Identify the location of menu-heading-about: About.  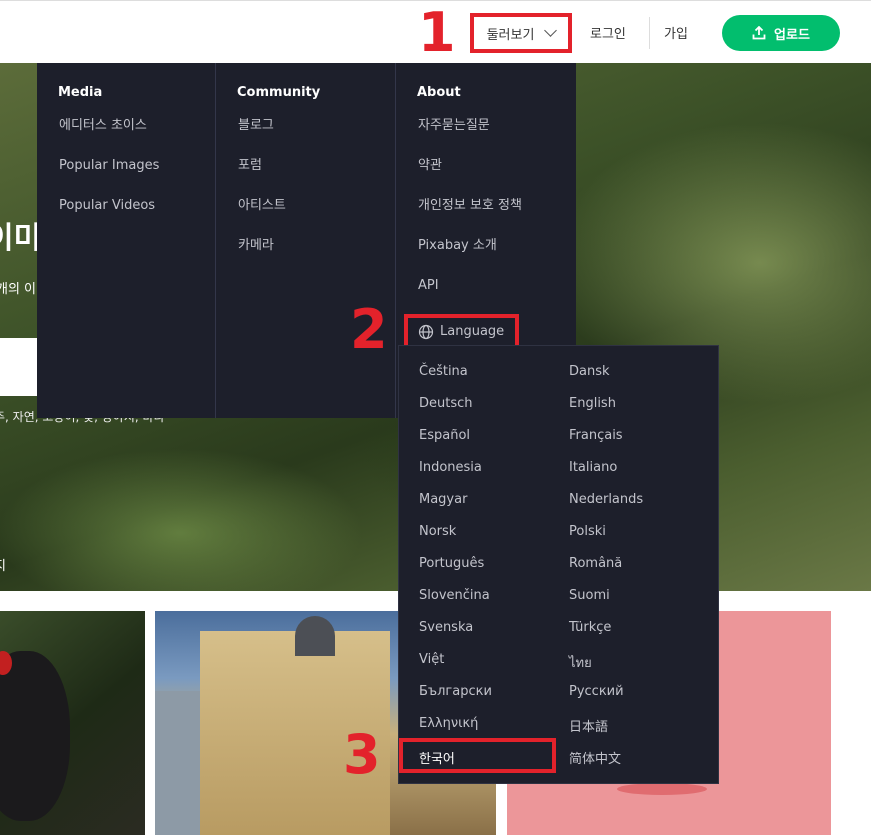
(439, 92).